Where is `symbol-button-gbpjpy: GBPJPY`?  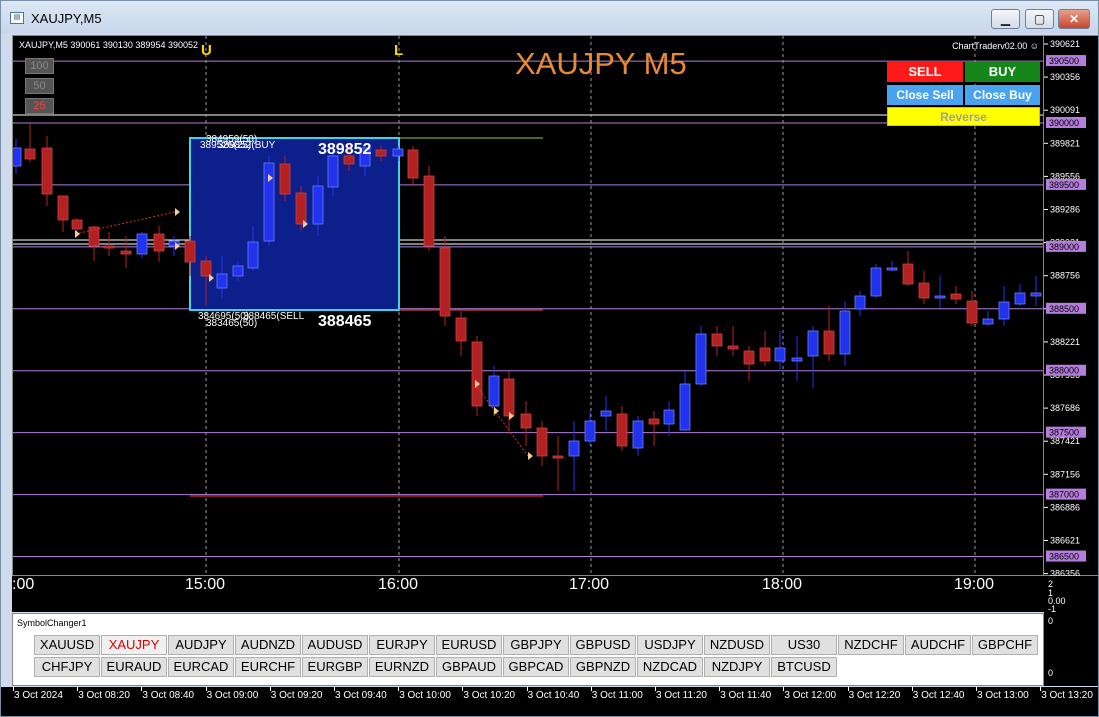 symbol-button-gbpjpy: GBPJPY is located at coordinates (536, 645).